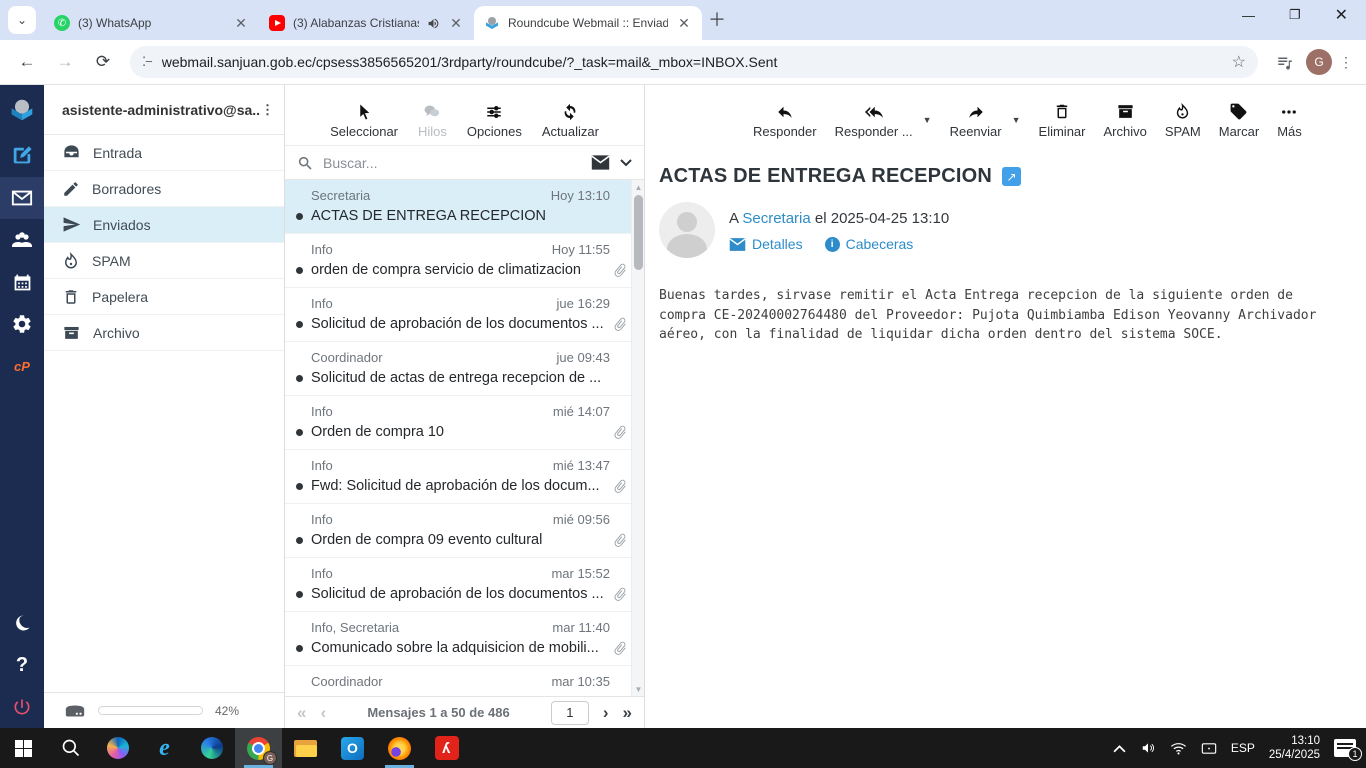 This screenshot has height=768, width=1366. What do you see at coordinates (267, 110) in the screenshot?
I see `account-menu-icon: ⋮` at bounding box center [267, 110].